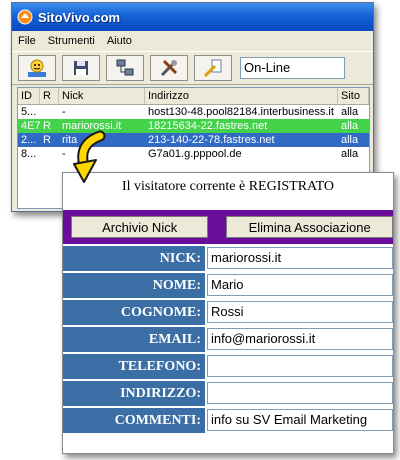 This screenshot has height=460, width=400. What do you see at coordinates (102, 96) in the screenshot?
I see `column-nick: Nick` at bounding box center [102, 96].